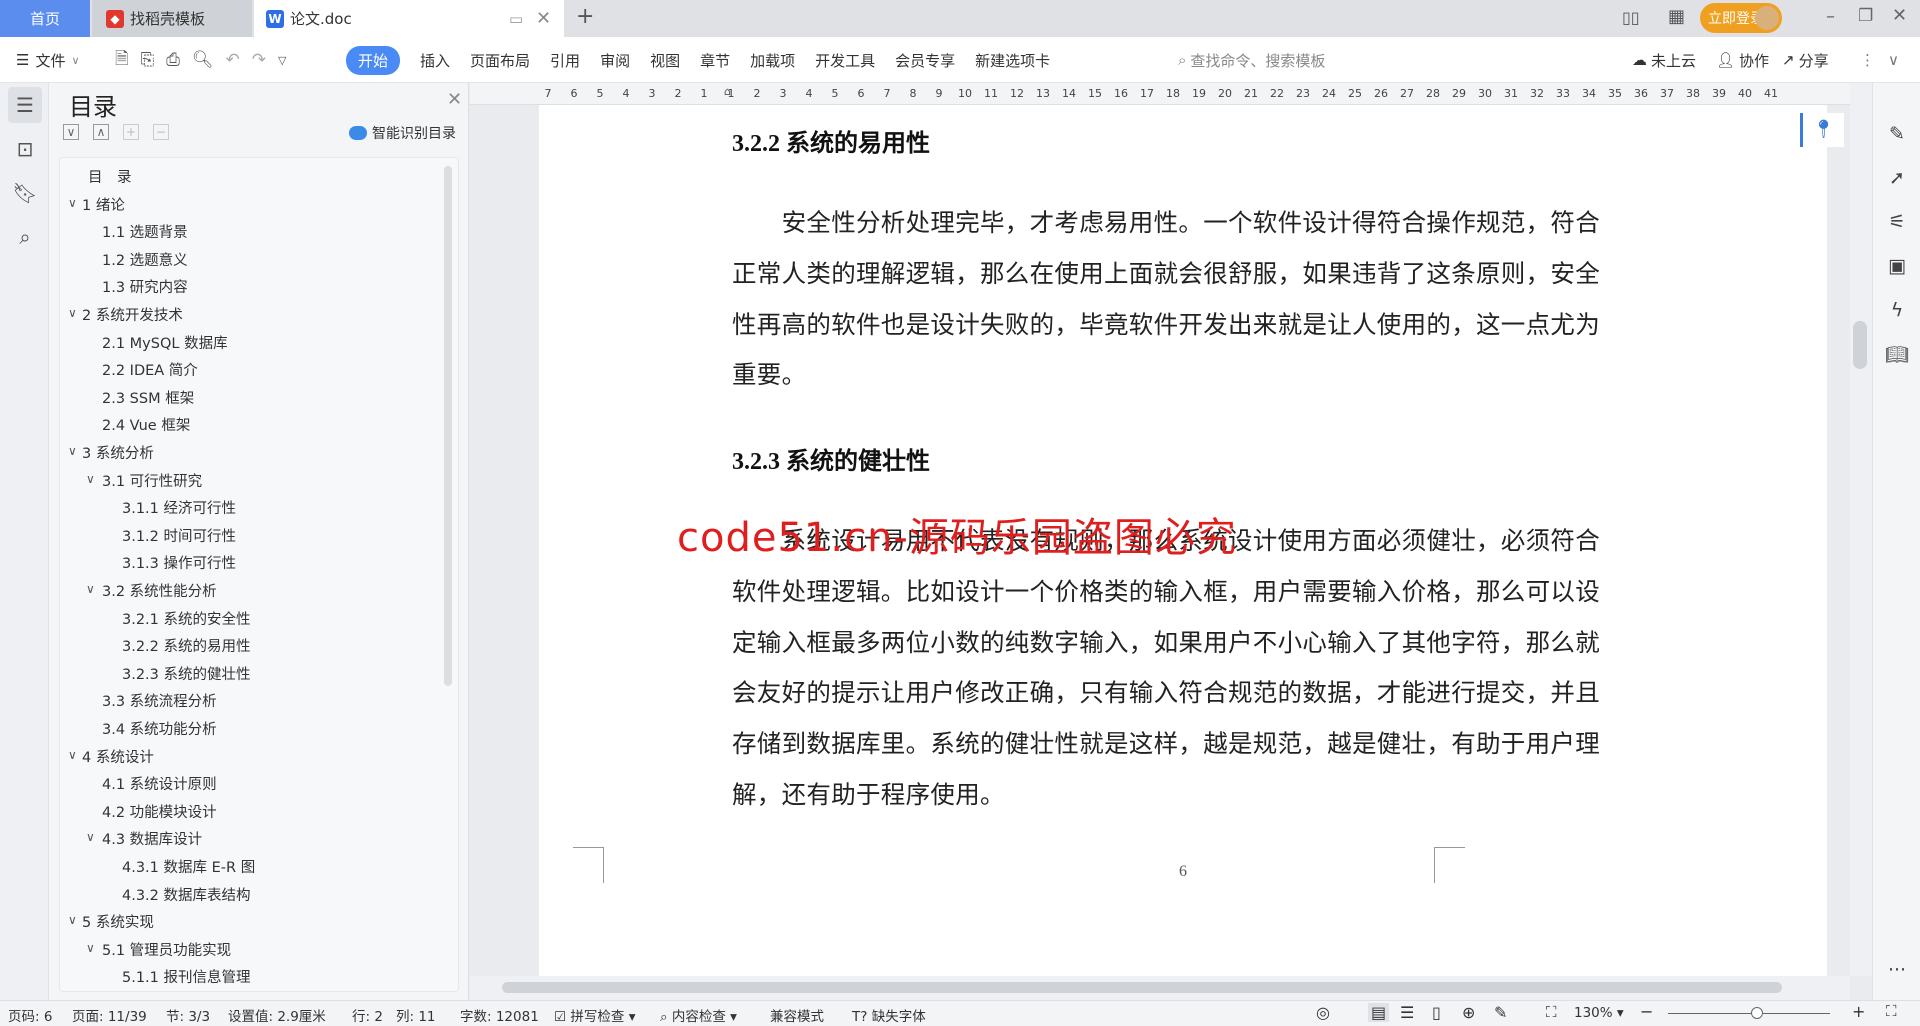 Image resolution: width=1920 pixels, height=1026 pixels. I want to click on quick-action-icon: ϟ, so click(1897, 313).